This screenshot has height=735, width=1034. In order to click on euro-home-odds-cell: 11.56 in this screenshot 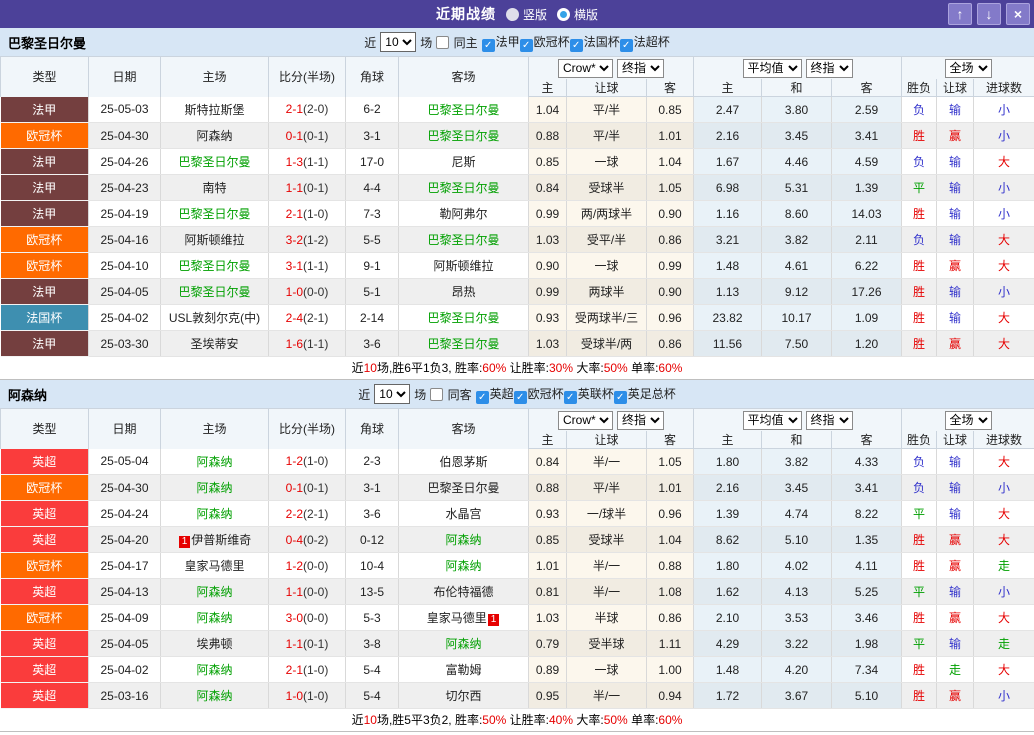, I will do `click(727, 343)`.